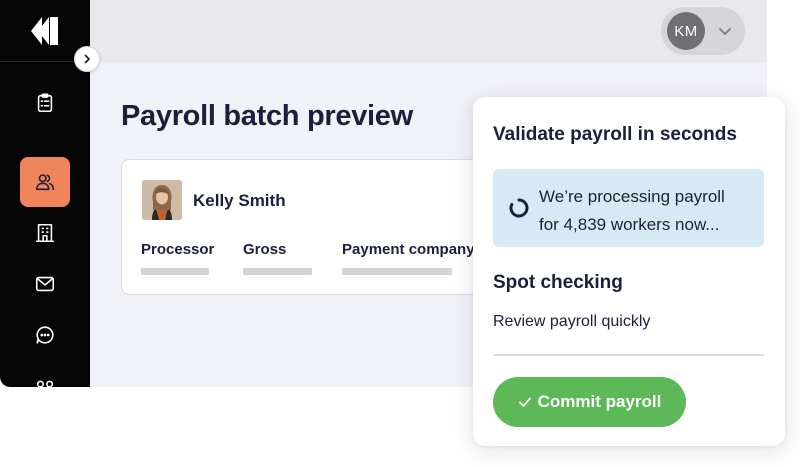 The height and width of the screenshot is (467, 800). What do you see at coordinates (265, 249) in the screenshot?
I see `column-header-gross: Gross` at bounding box center [265, 249].